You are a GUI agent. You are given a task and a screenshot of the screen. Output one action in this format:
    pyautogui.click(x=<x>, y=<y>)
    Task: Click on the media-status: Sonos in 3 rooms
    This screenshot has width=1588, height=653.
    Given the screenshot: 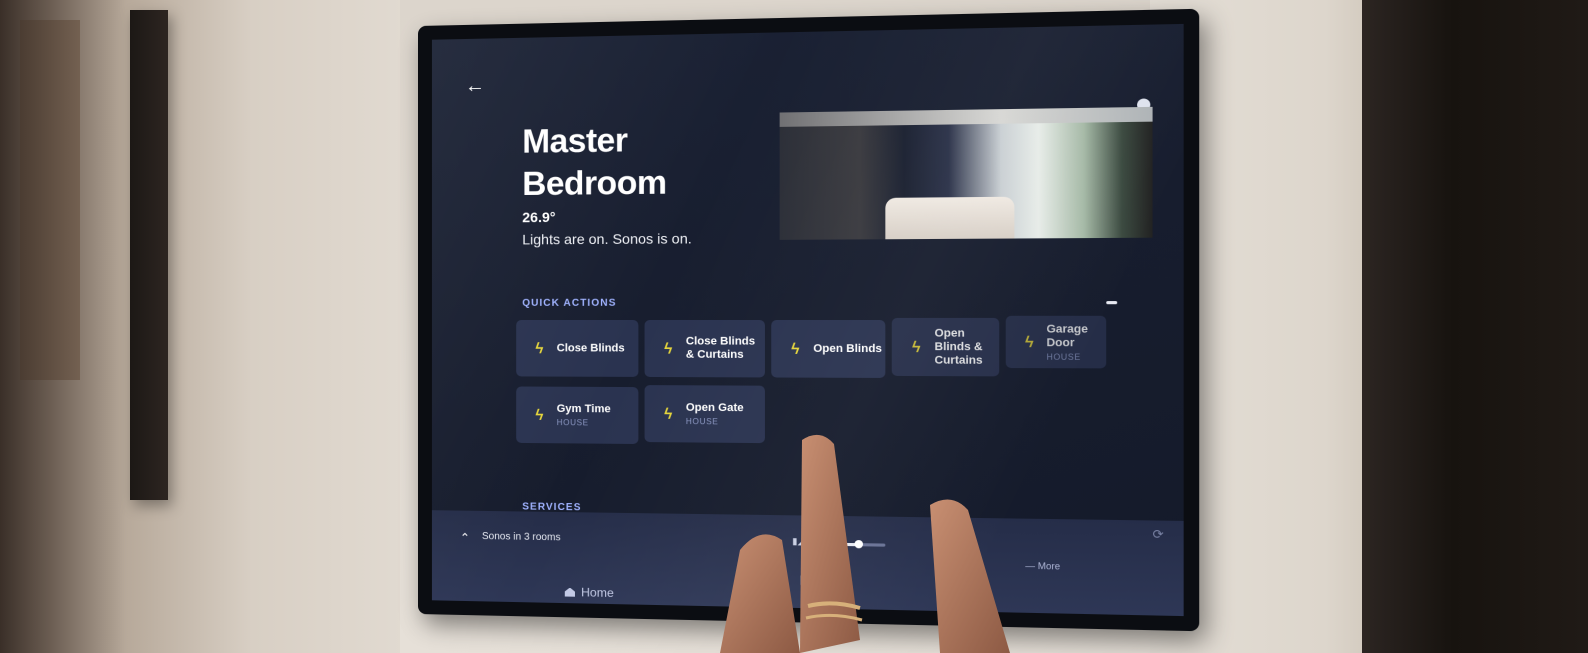 What is the action you would take?
    pyautogui.click(x=521, y=537)
    